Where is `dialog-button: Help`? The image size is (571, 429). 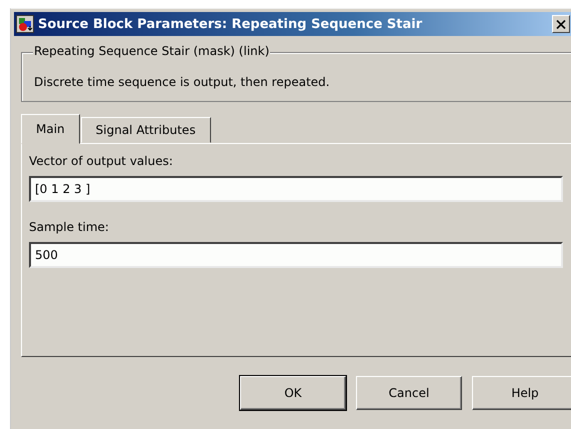 dialog-button: Help is located at coordinates (521, 393).